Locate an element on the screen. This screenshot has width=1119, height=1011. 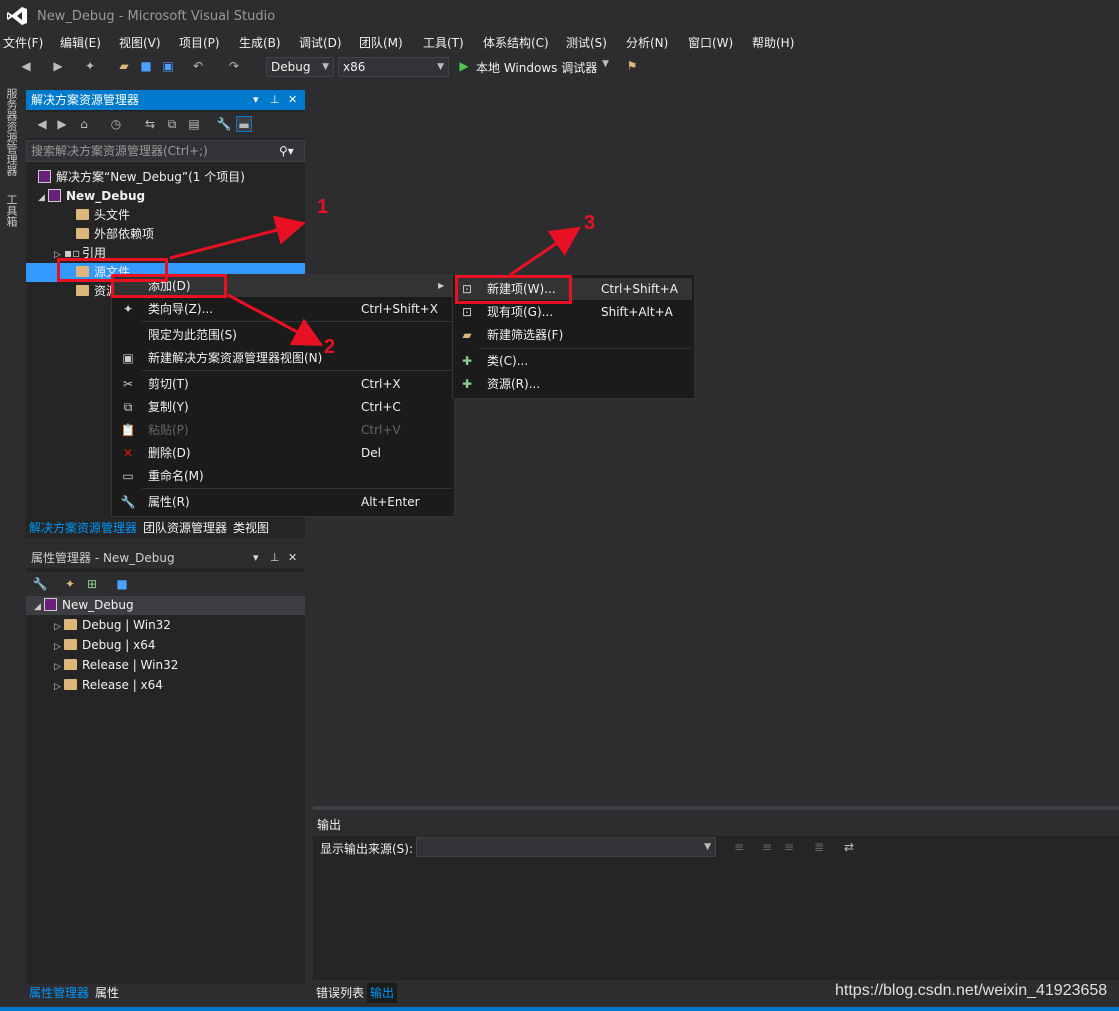
annotation-arrows is located at coordinates (375, 280).